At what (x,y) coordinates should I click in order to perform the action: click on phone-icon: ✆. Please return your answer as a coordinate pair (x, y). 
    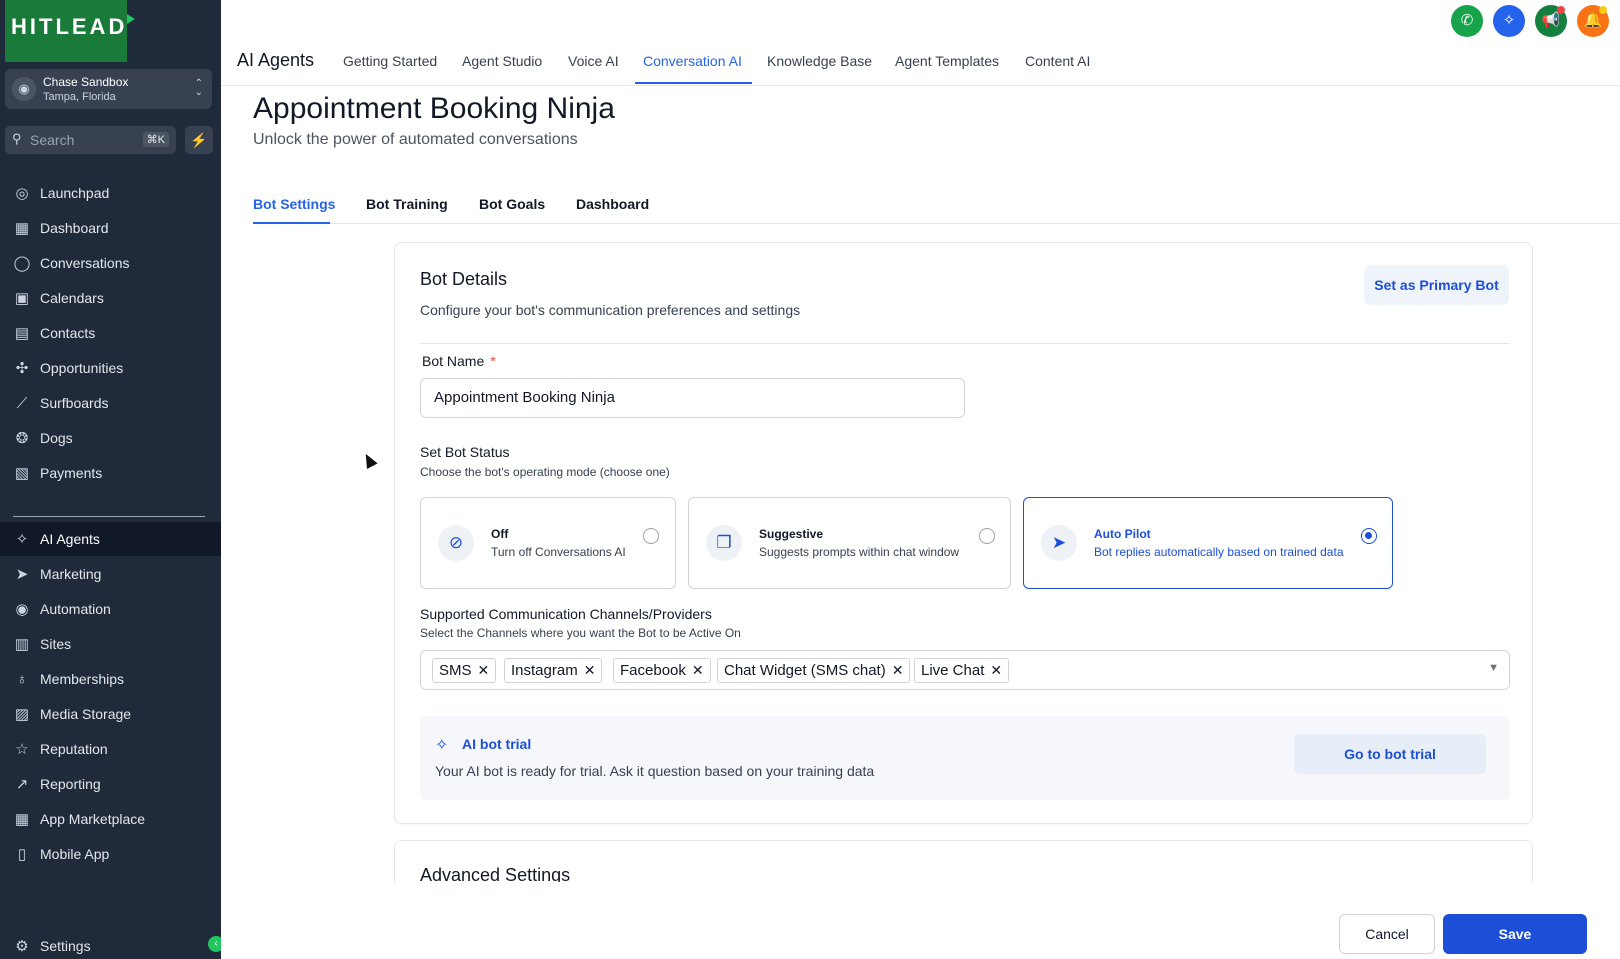
    Looking at the image, I should click on (1467, 21).